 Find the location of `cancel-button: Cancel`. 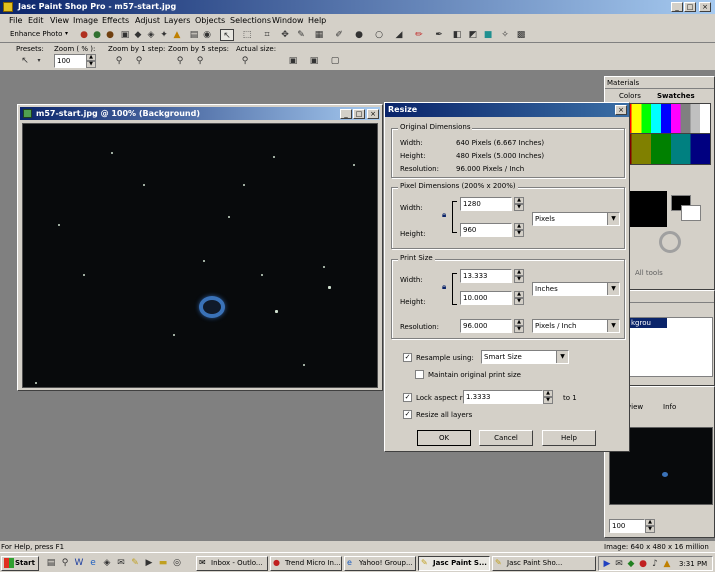

cancel-button: Cancel is located at coordinates (506, 438).